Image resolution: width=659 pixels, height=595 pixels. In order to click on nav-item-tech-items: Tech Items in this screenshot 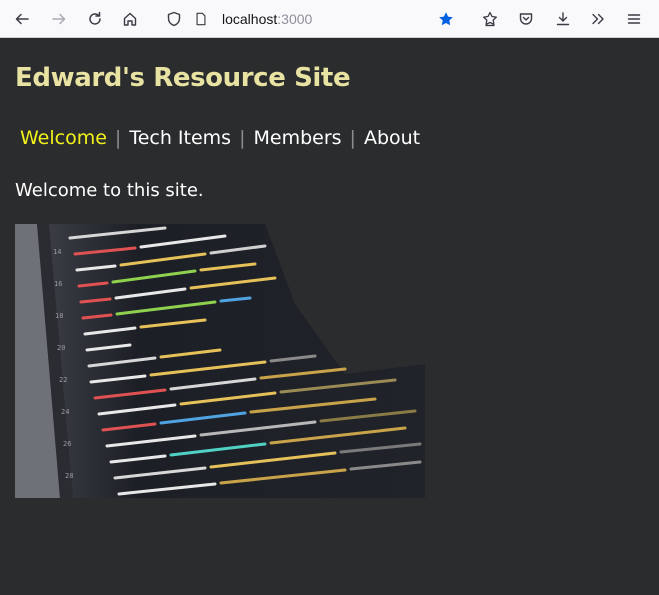, I will do `click(180, 138)`.